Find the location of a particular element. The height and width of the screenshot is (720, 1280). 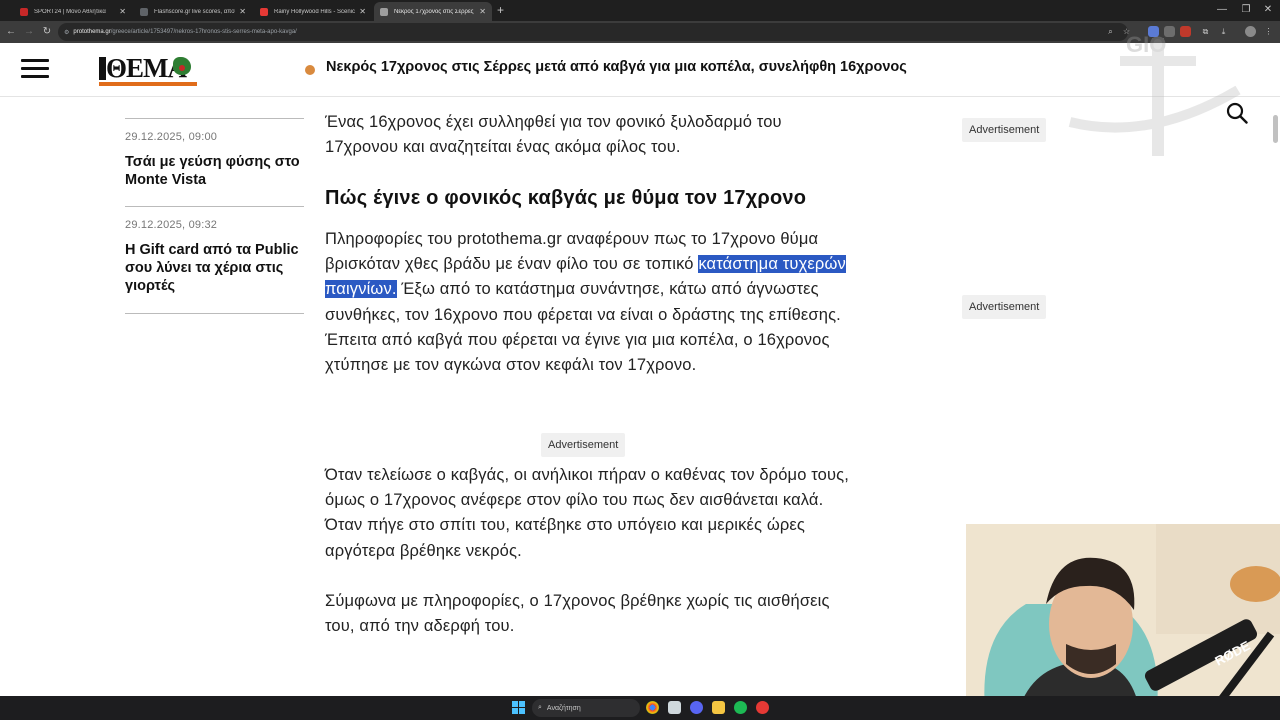

sidebar-item-title: Τσάι με γεύση φύσης στο Monte Vista is located at coordinates (215, 171).